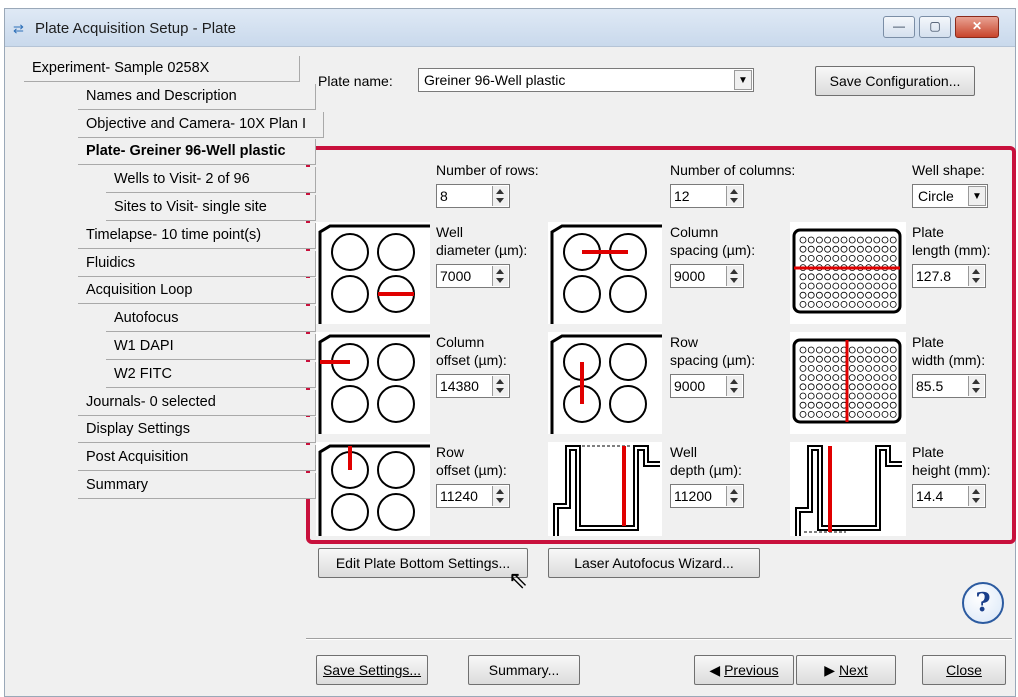 This screenshot has width=1018, height=697. I want to click on plate-length-stepper: 127.8, so click(949, 276).